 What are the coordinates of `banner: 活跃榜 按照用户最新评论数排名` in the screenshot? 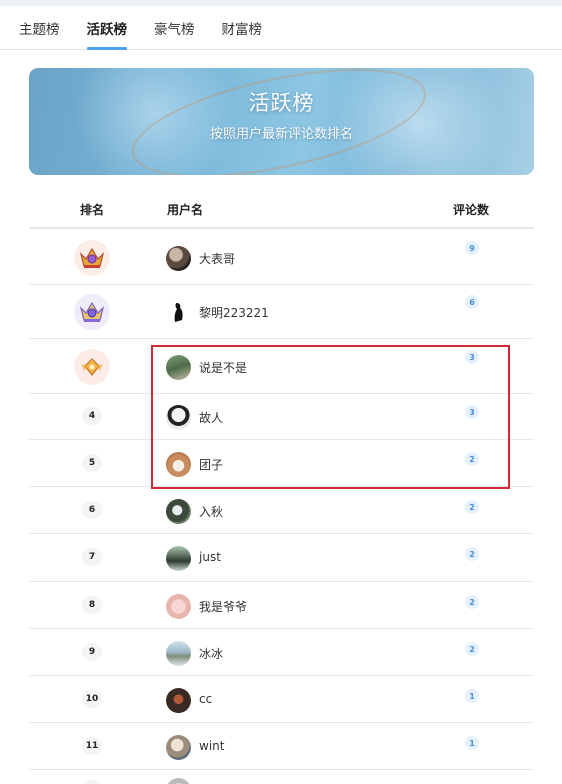 It's located at (281, 121).